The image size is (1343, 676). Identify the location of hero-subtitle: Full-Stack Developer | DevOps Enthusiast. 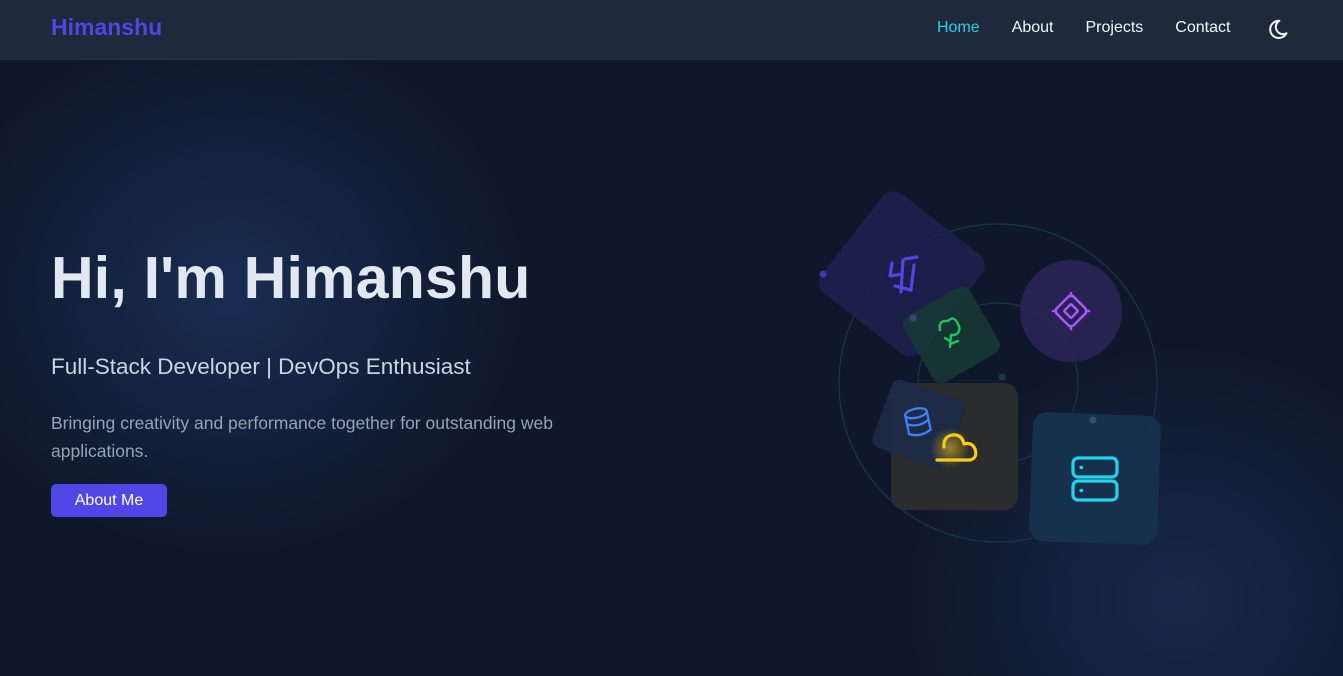
(261, 366).